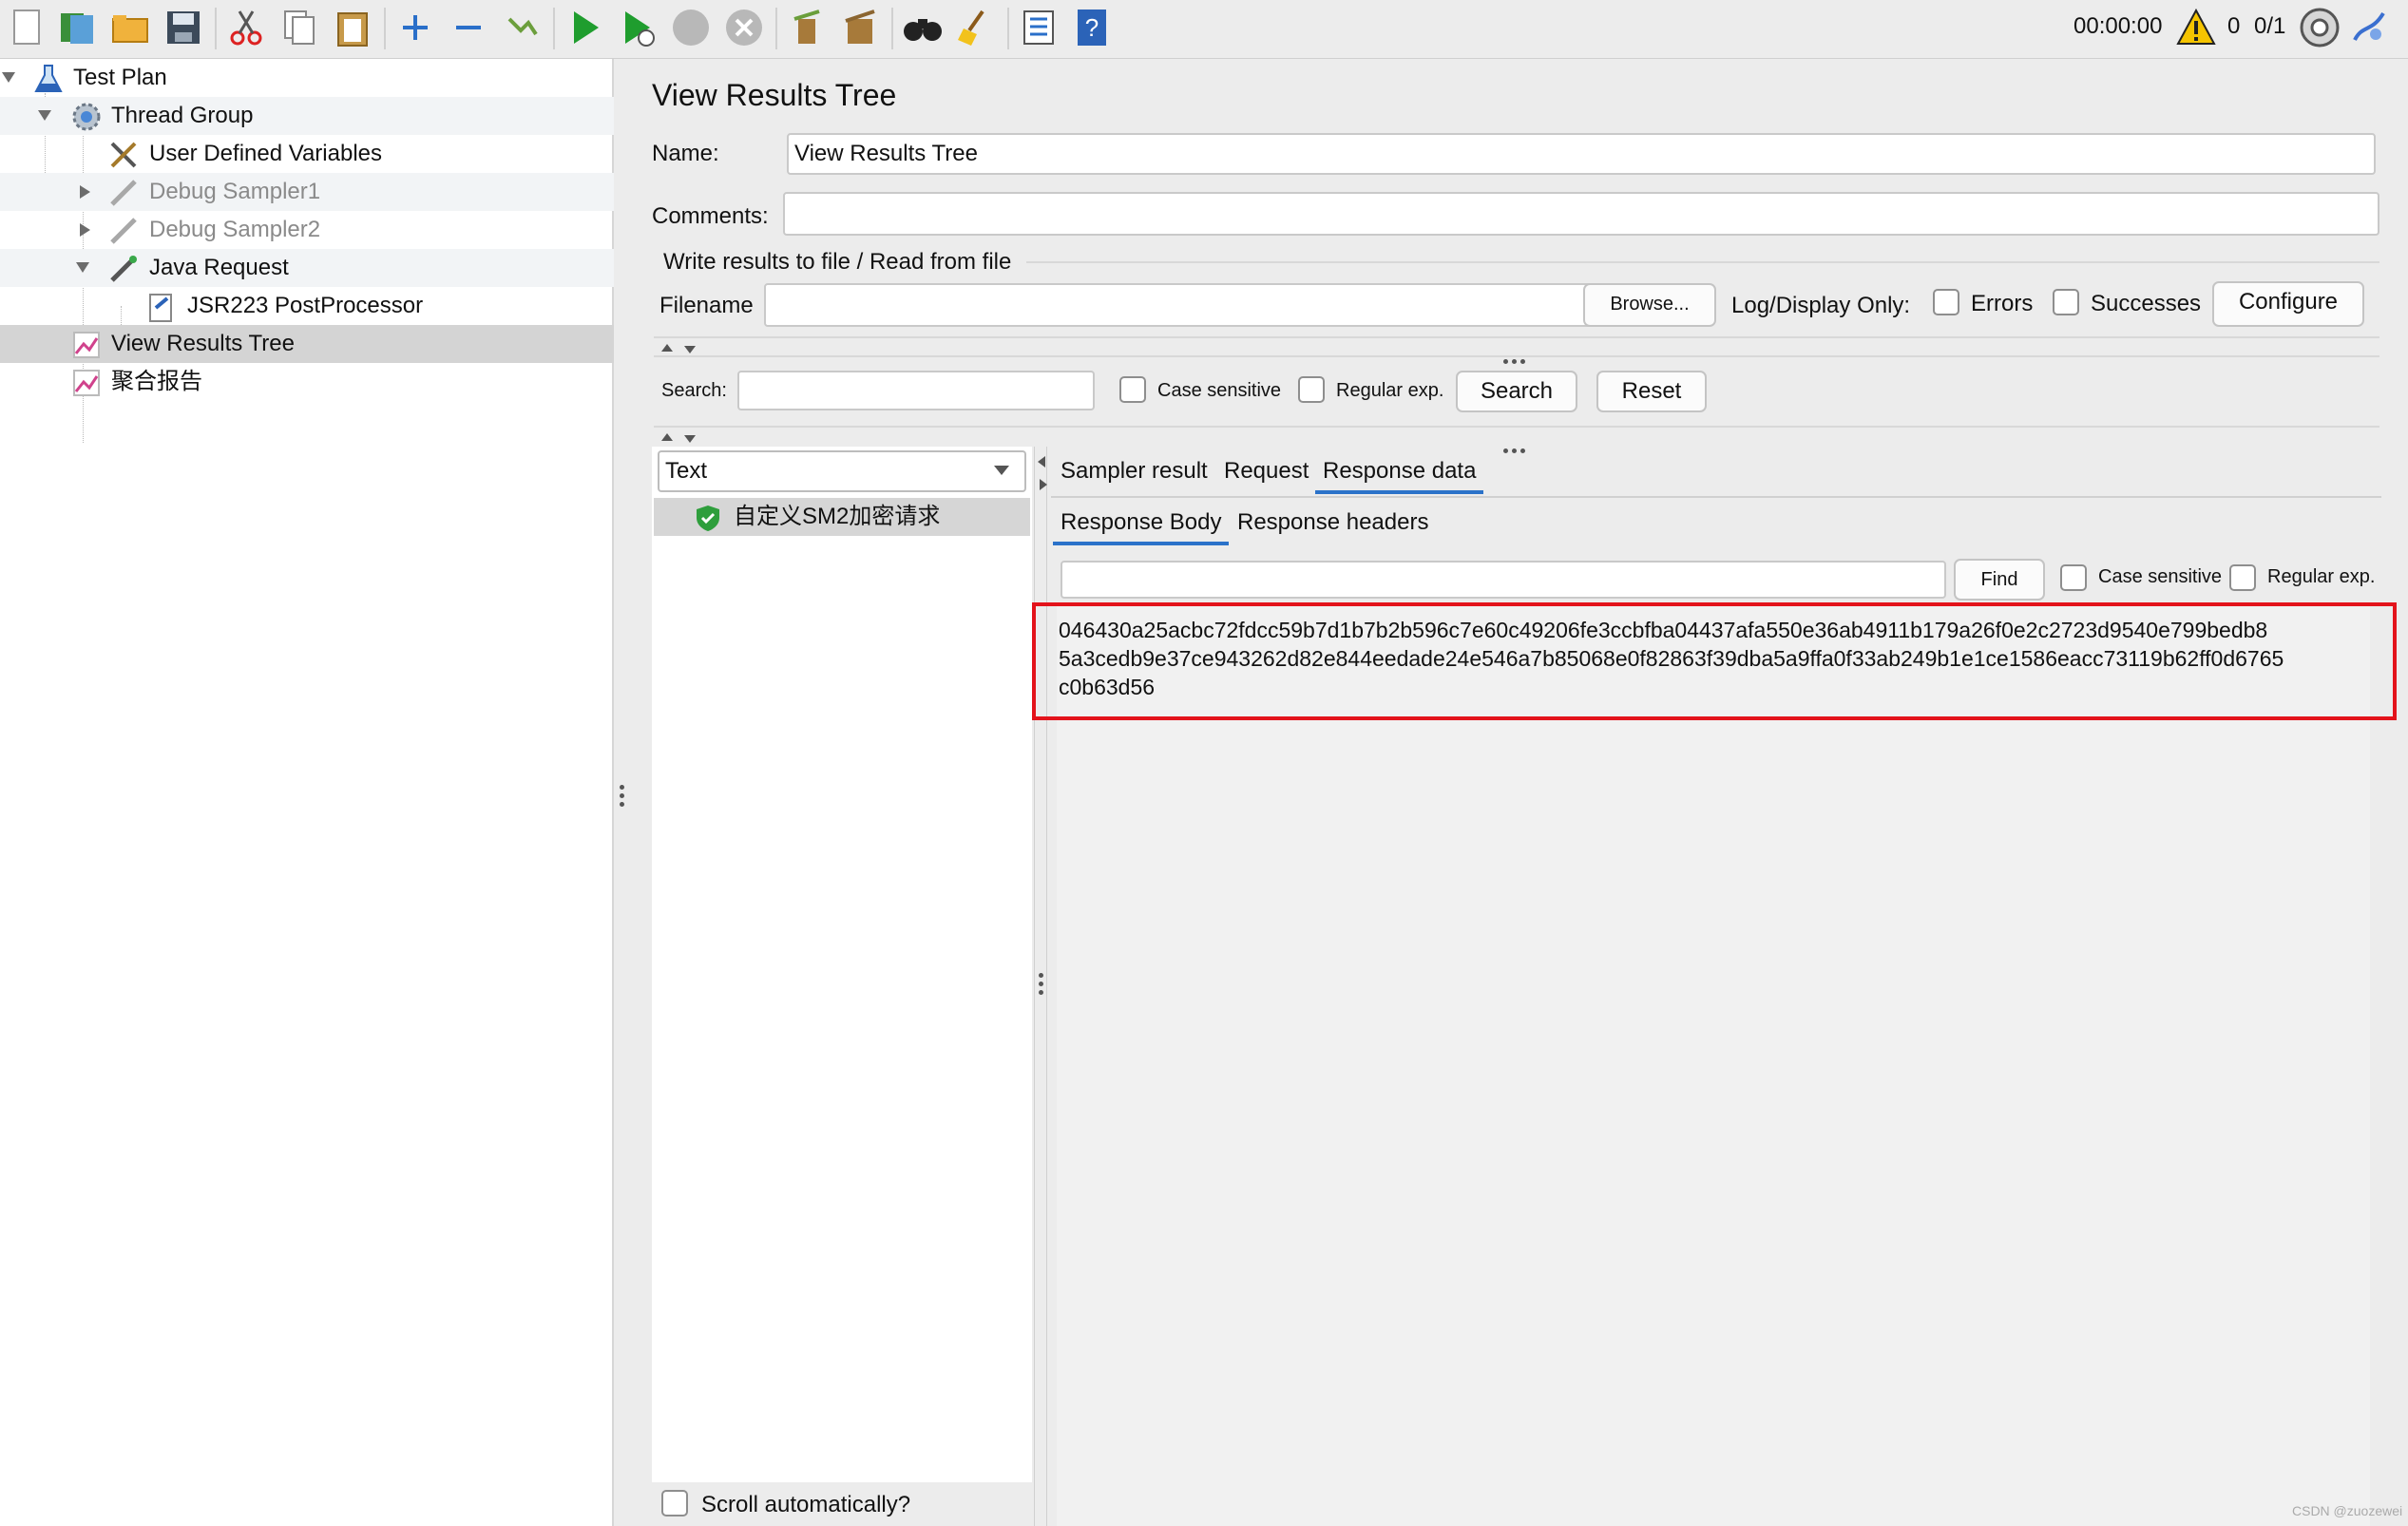 Image resolution: width=2408 pixels, height=1526 pixels. I want to click on comments-field, so click(1581, 214).